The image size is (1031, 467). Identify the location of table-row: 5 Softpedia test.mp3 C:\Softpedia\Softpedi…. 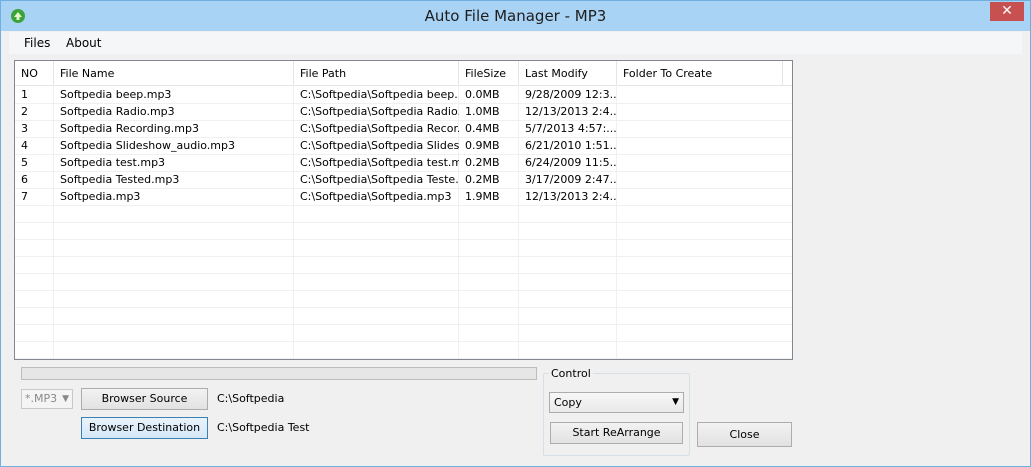
(403, 163).